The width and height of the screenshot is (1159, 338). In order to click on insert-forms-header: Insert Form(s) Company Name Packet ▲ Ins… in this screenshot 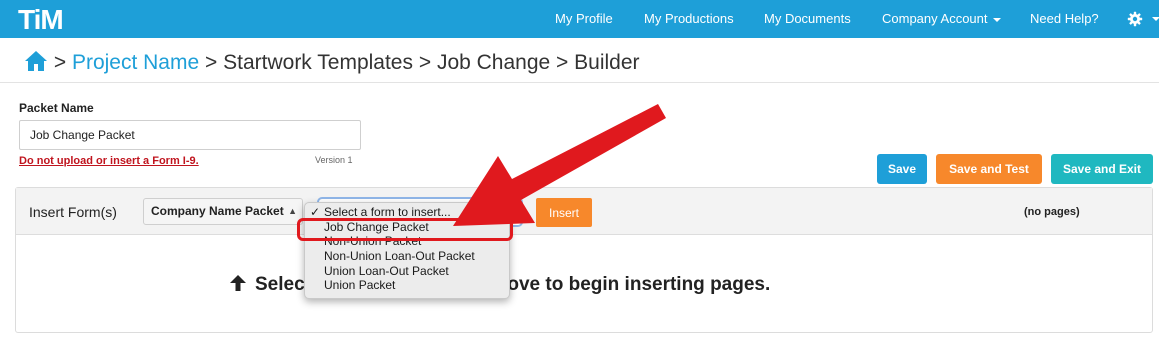, I will do `click(584, 211)`.